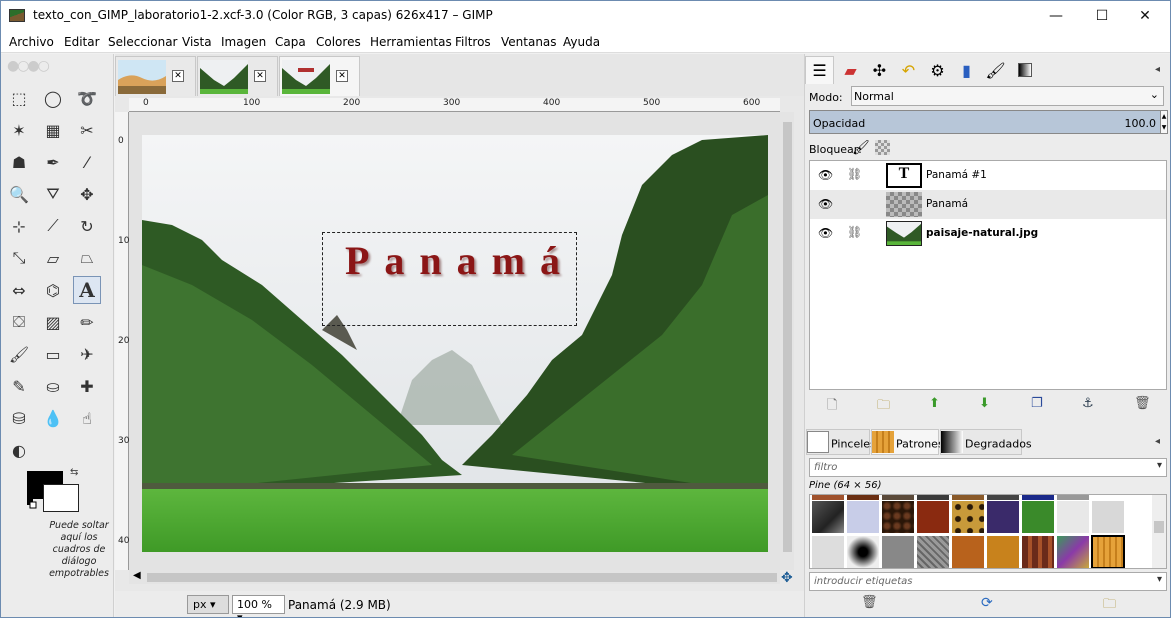  Describe the element at coordinates (966, 70) in the screenshot. I see `device-status-tab-icon: ▮` at that location.